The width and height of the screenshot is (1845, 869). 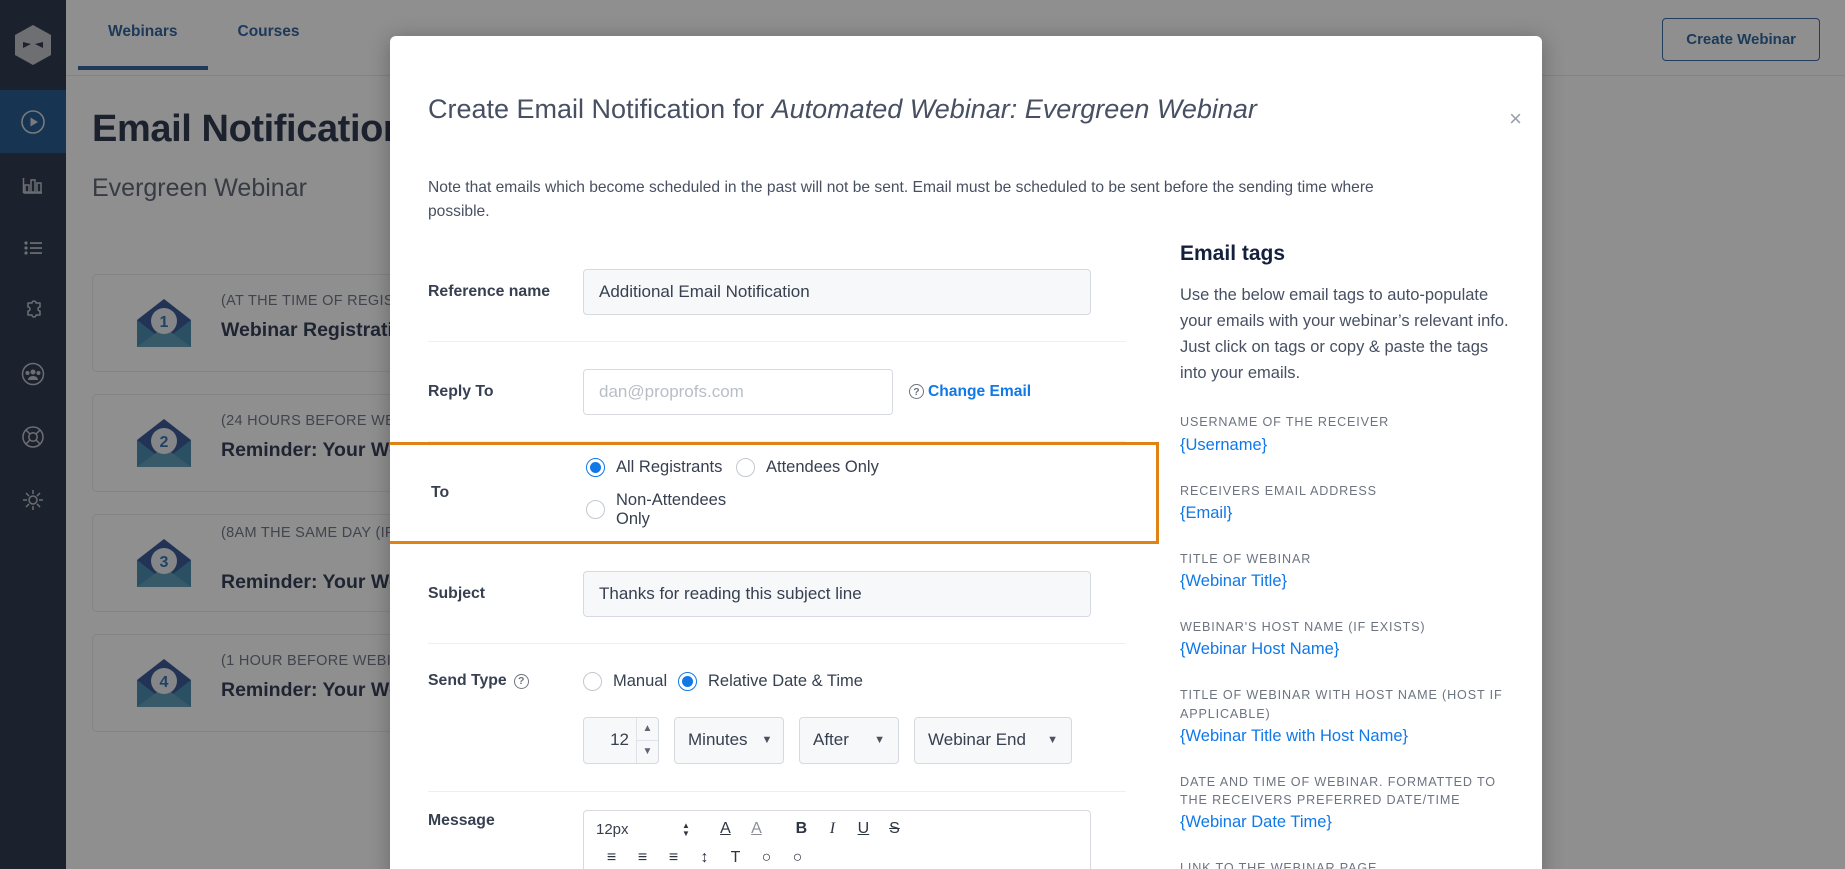 I want to click on editor-toolbar-row-2: ≡ ≡ ≡ ↕ T ○ ○, so click(x=837, y=858).